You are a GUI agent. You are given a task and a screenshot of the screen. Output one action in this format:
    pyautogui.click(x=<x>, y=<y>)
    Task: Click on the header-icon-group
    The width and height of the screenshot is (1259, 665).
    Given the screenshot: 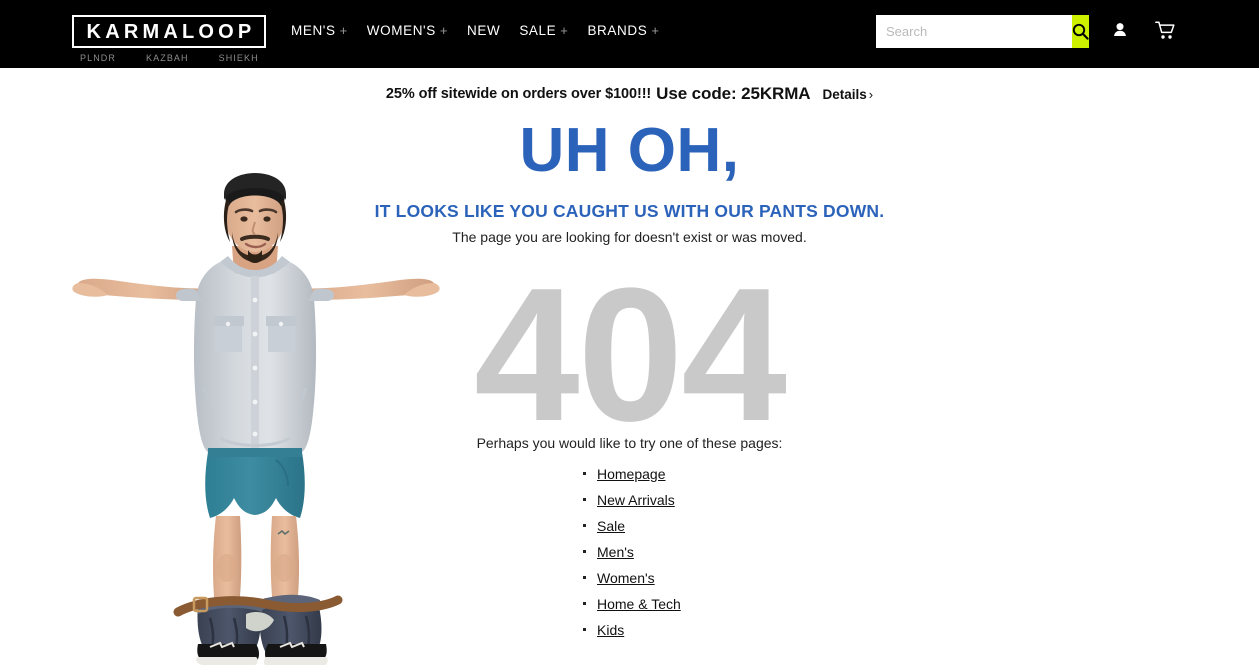 What is the action you would take?
    pyautogui.click(x=1144, y=30)
    